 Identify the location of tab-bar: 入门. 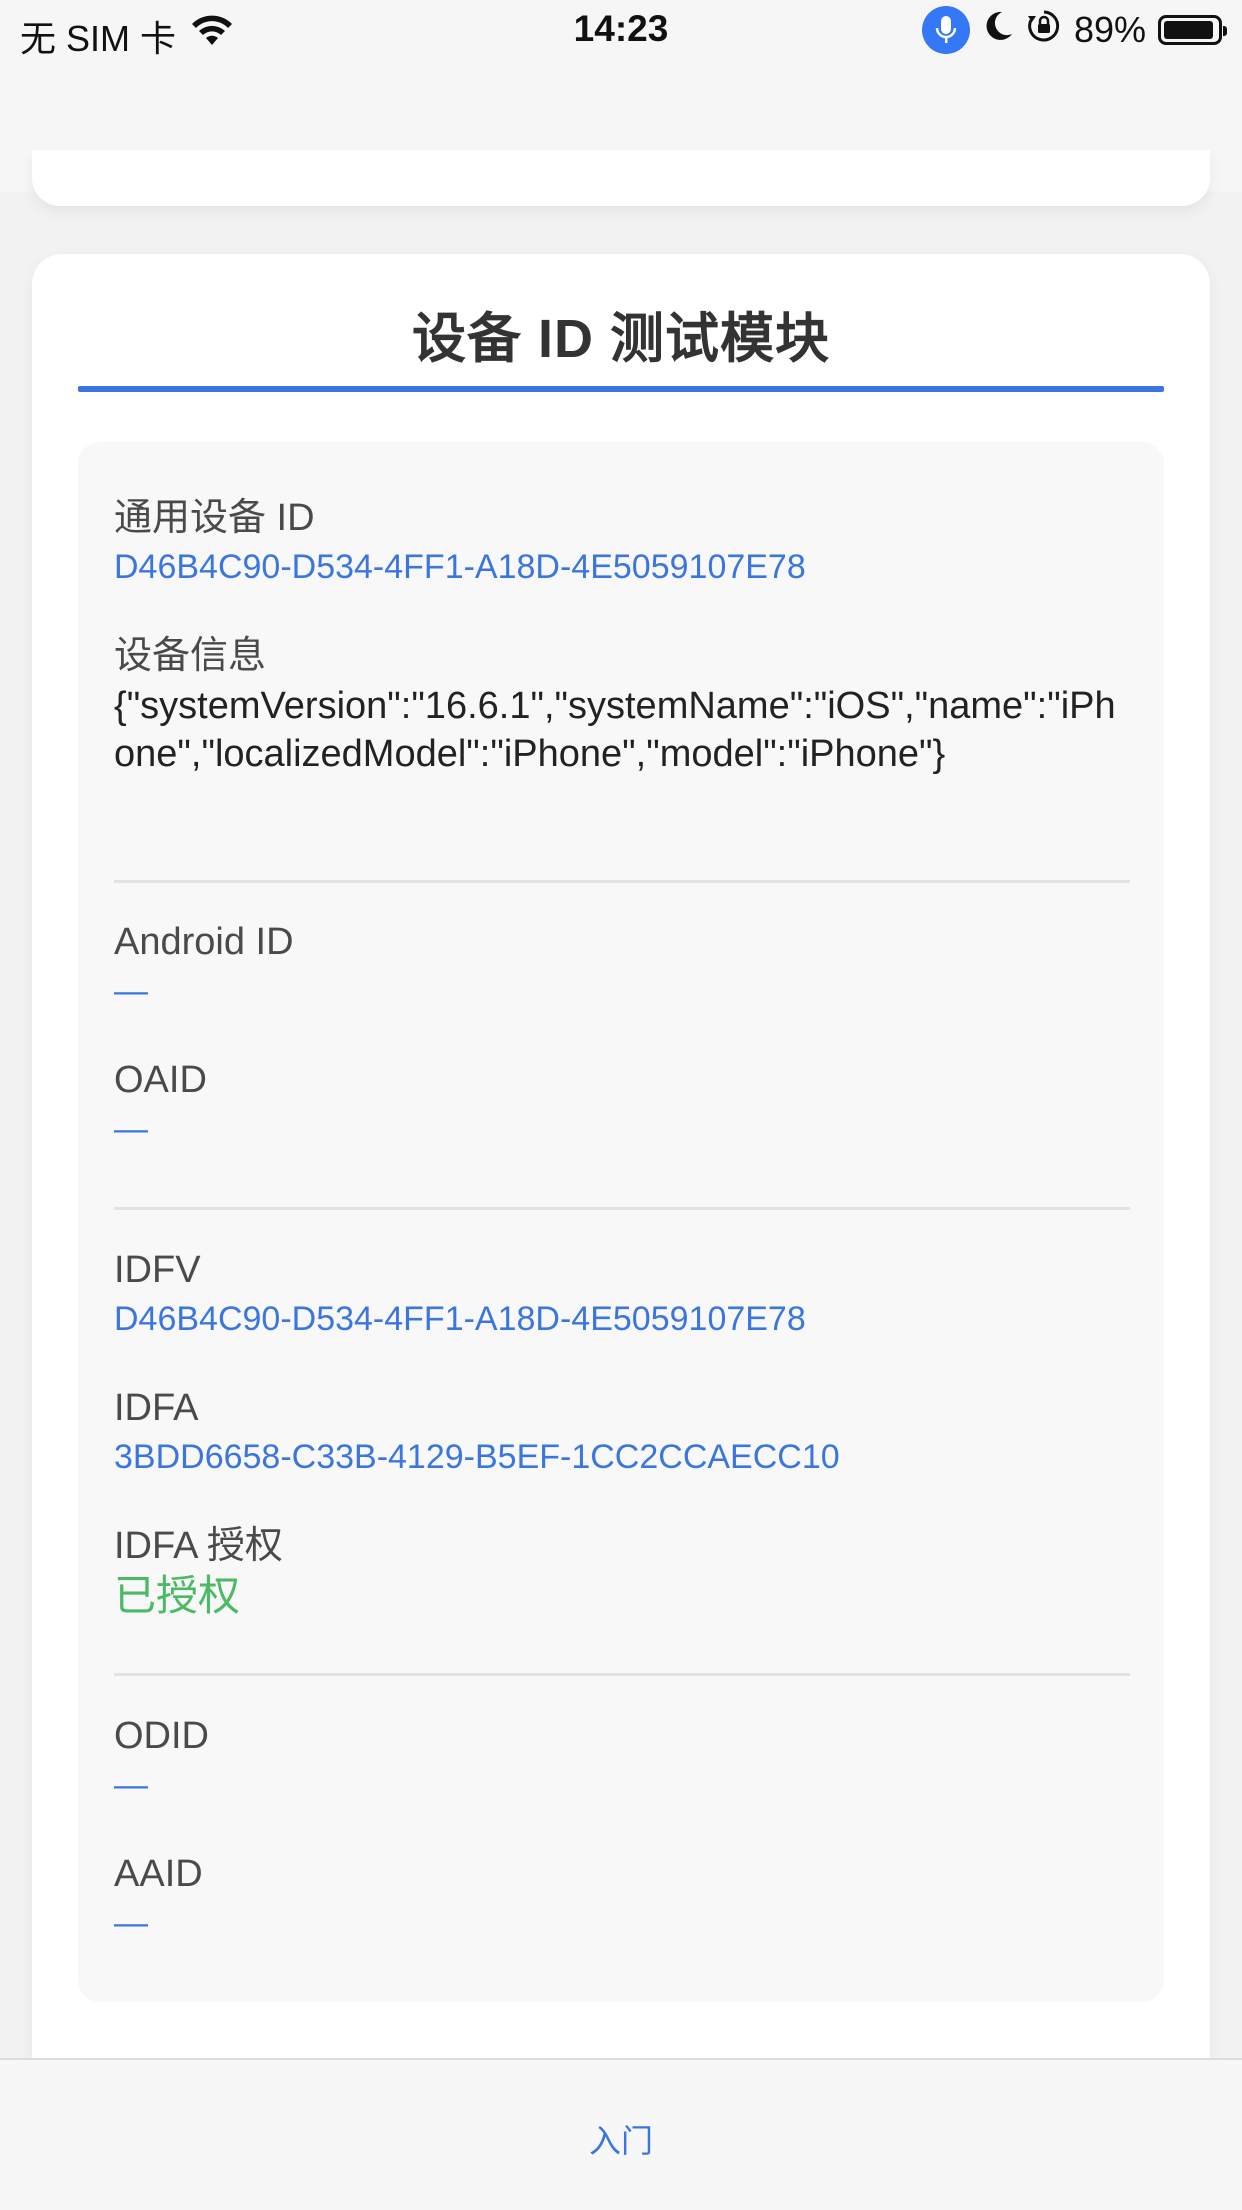
(621, 2134).